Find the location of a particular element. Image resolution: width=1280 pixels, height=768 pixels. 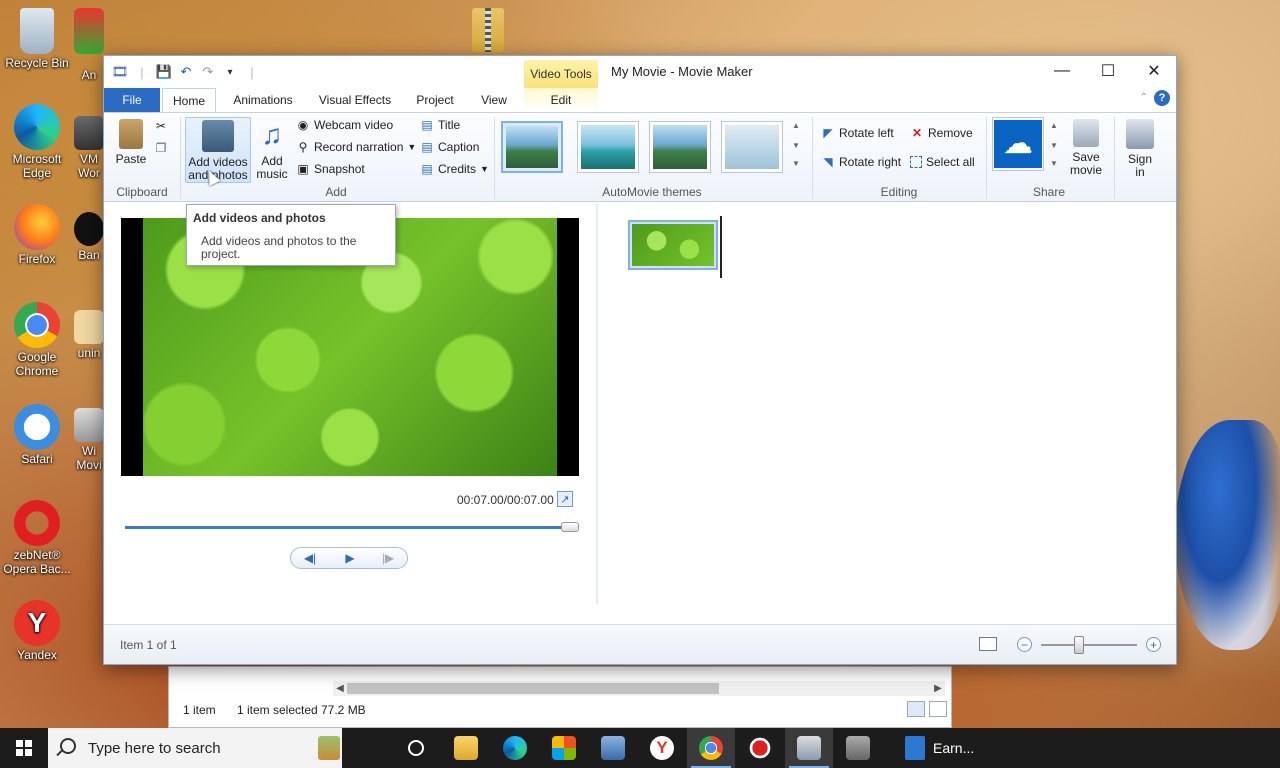

rotate-right-button: ◥ Rotate right is located at coordinates (861, 162).